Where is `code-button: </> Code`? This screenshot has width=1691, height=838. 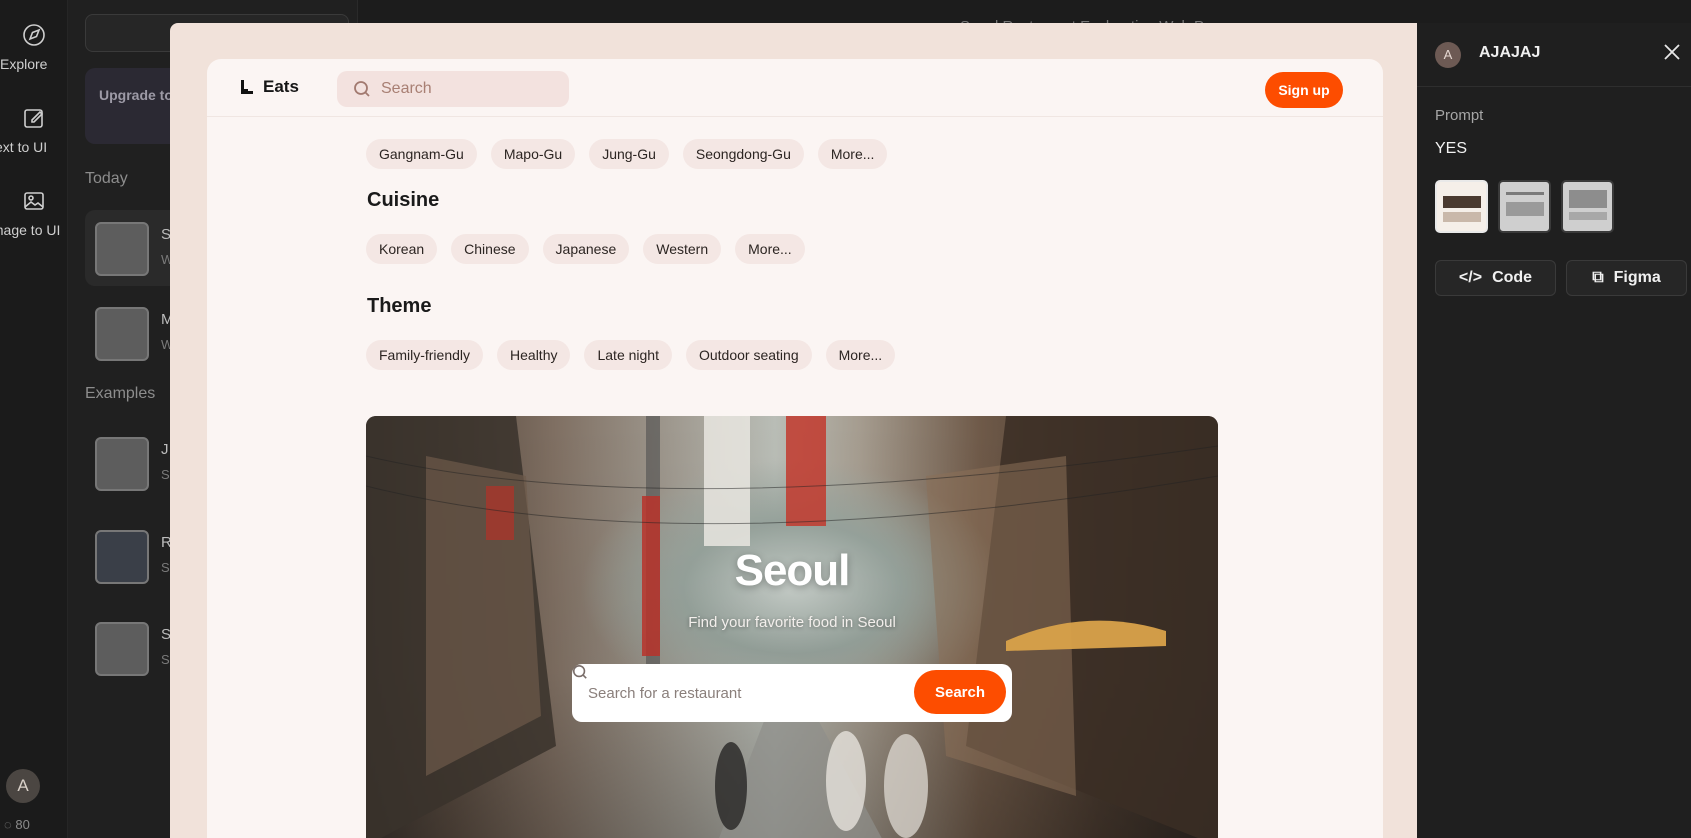
code-button: </> Code is located at coordinates (1495, 278).